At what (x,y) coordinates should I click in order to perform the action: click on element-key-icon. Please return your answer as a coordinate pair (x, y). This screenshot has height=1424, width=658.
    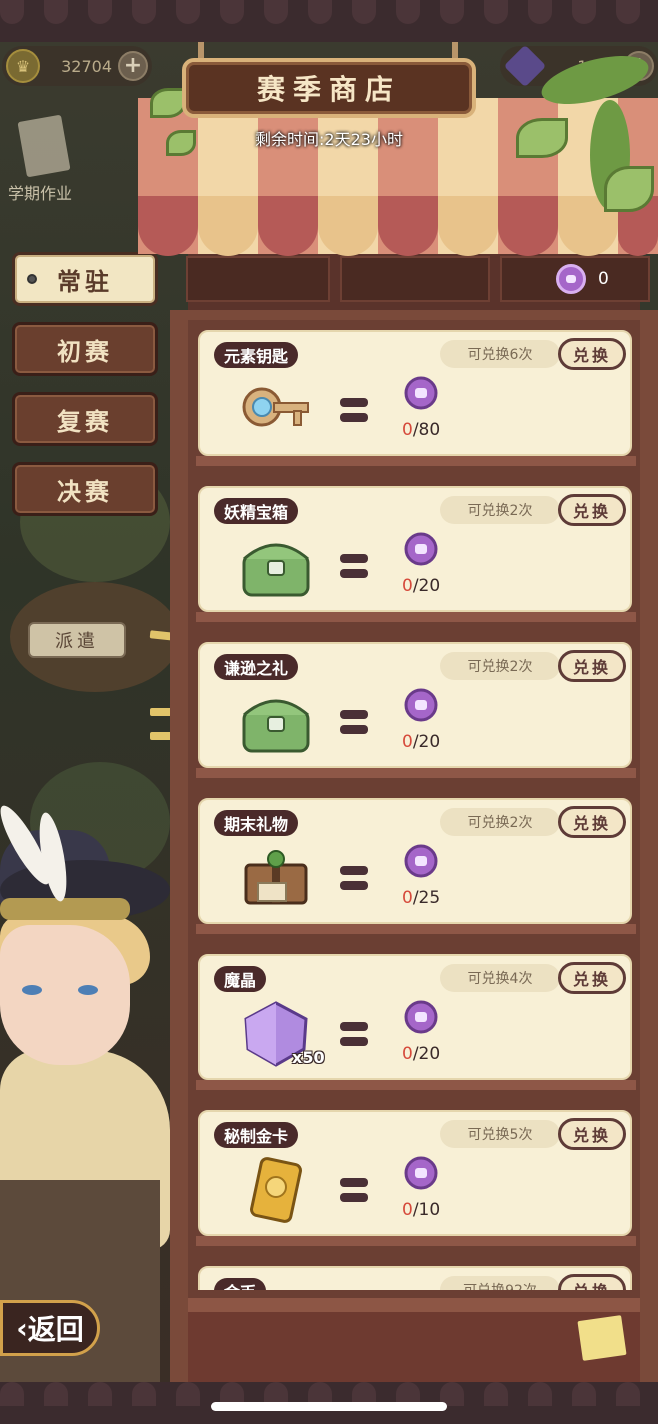
    Looking at the image, I should click on (276, 410).